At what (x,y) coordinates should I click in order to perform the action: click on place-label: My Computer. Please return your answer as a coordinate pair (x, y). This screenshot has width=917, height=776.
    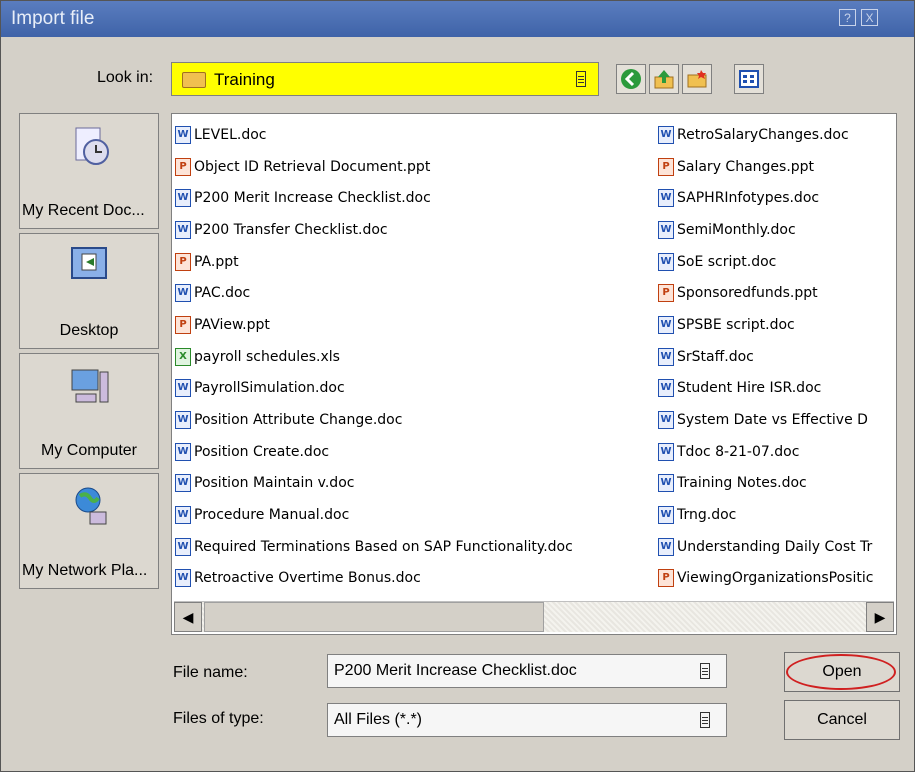
    Looking at the image, I should click on (89, 450).